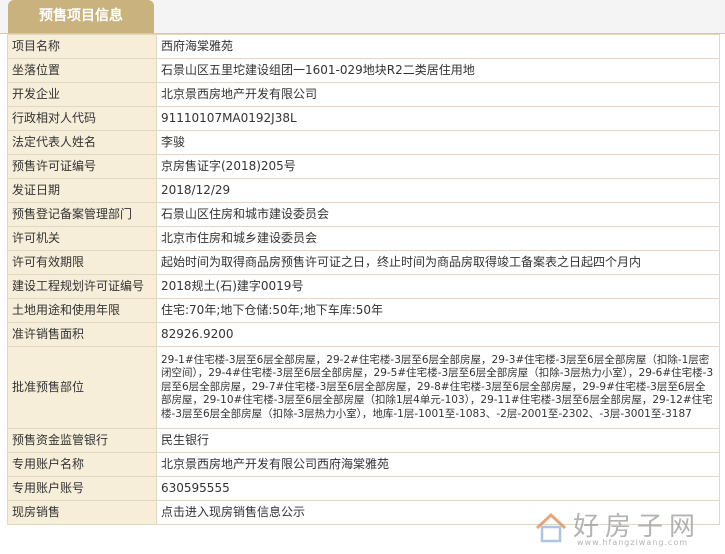 The image size is (725, 554). What do you see at coordinates (438, 262) in the screenshot?
I see `row-value: 起始时间为取得商品房预售许可证之日，终止时间为商品房取得竣工备案表之日起四个月内` at bounding box center [438, 262].